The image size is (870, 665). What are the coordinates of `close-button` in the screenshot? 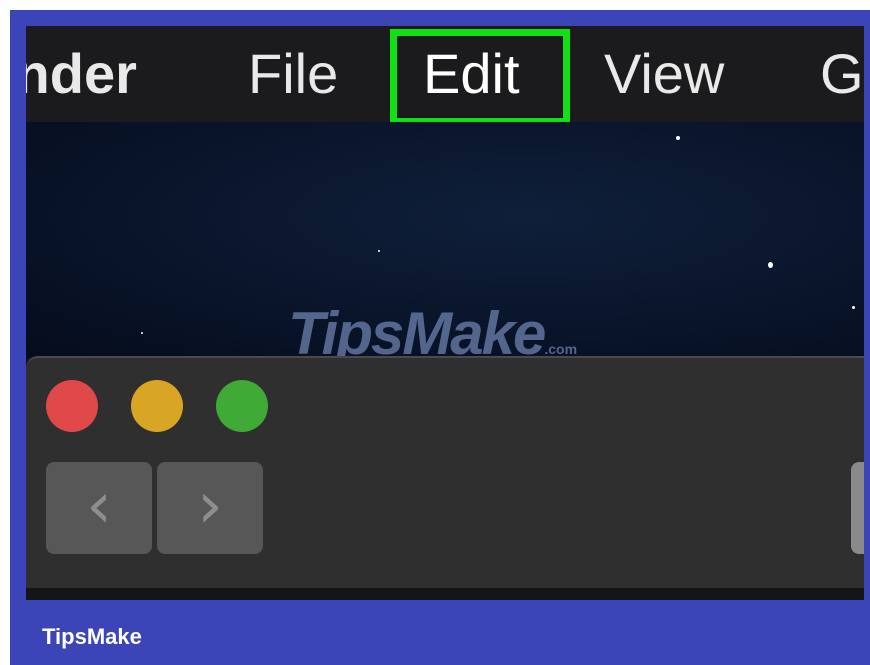 It's located at (72, 406).